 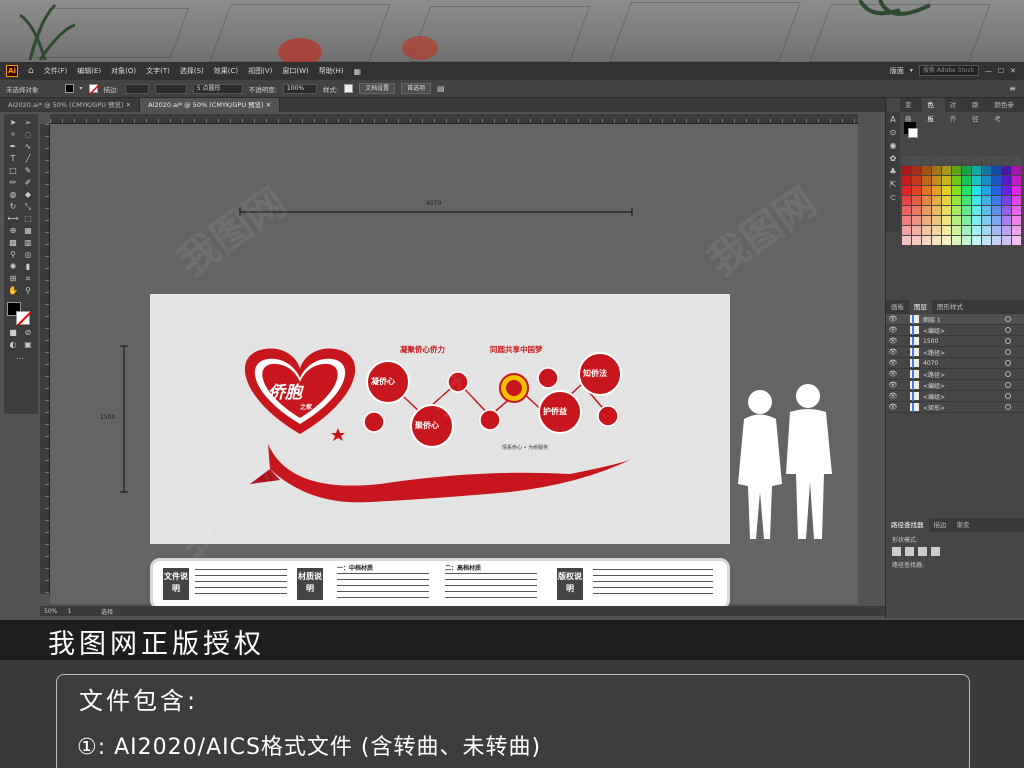 I want to click on tab-artboards: 画板, so click(x=897, y=307).